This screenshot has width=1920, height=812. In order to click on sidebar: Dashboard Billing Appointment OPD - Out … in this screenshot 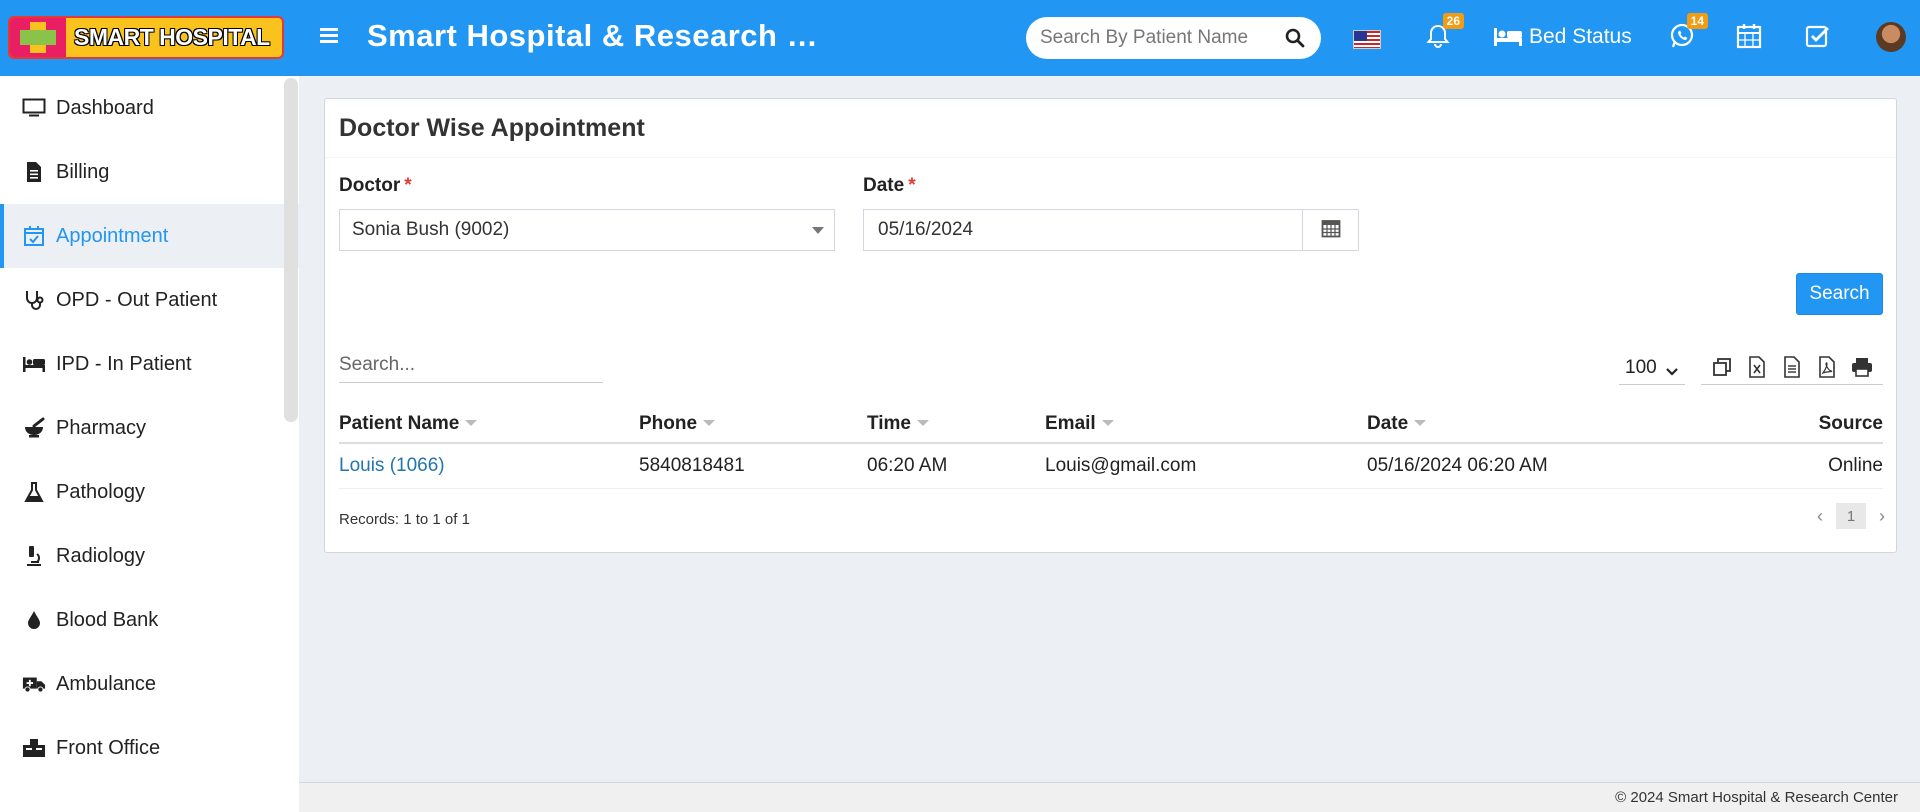, I will do `click(149, 444)`.